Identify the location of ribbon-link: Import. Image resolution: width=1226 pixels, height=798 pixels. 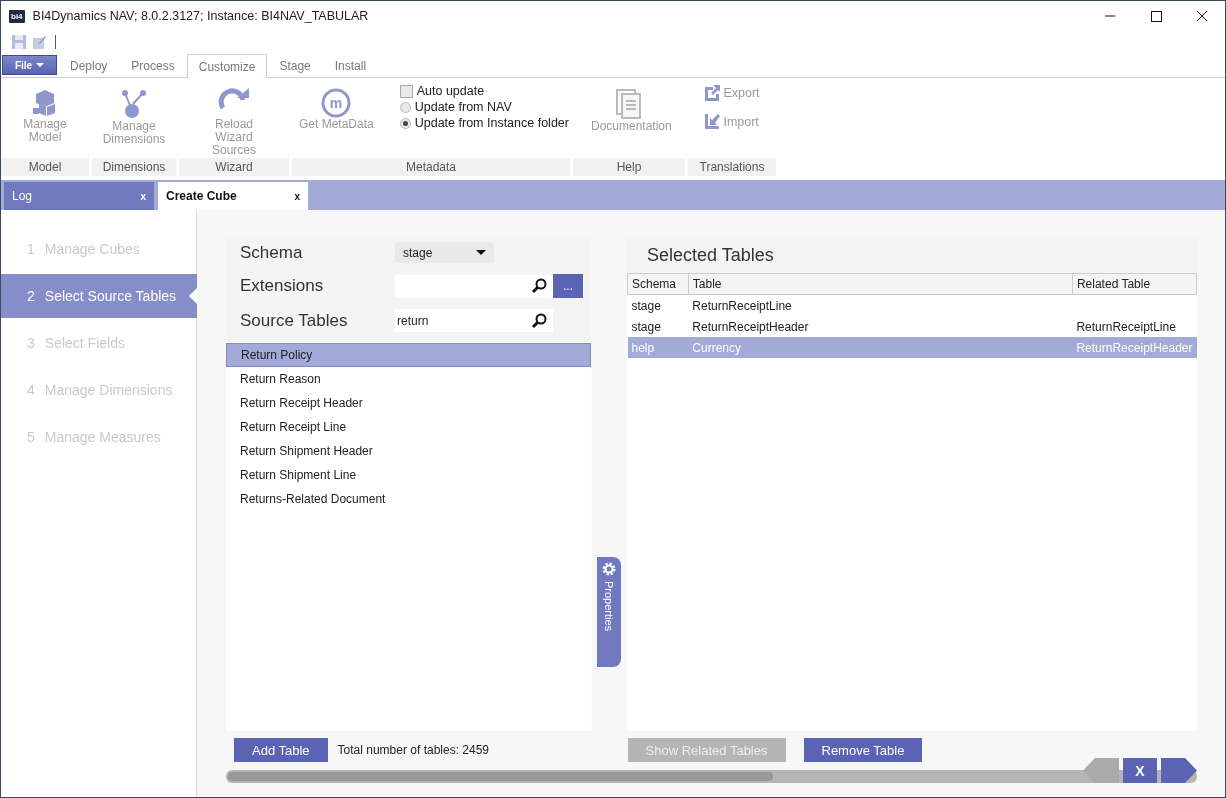
(732, 121).